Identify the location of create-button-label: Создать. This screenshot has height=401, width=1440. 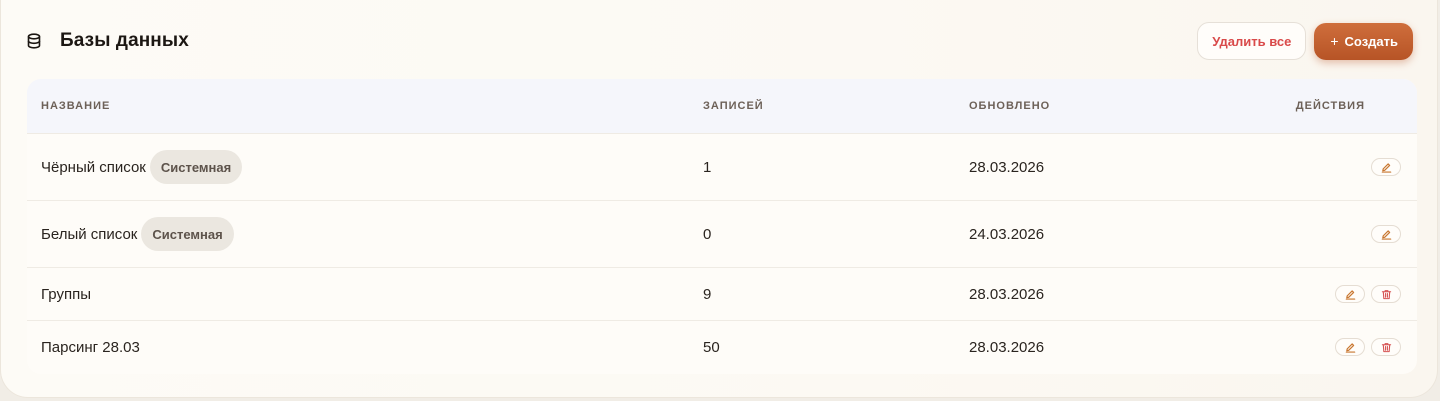
(1371, 41).